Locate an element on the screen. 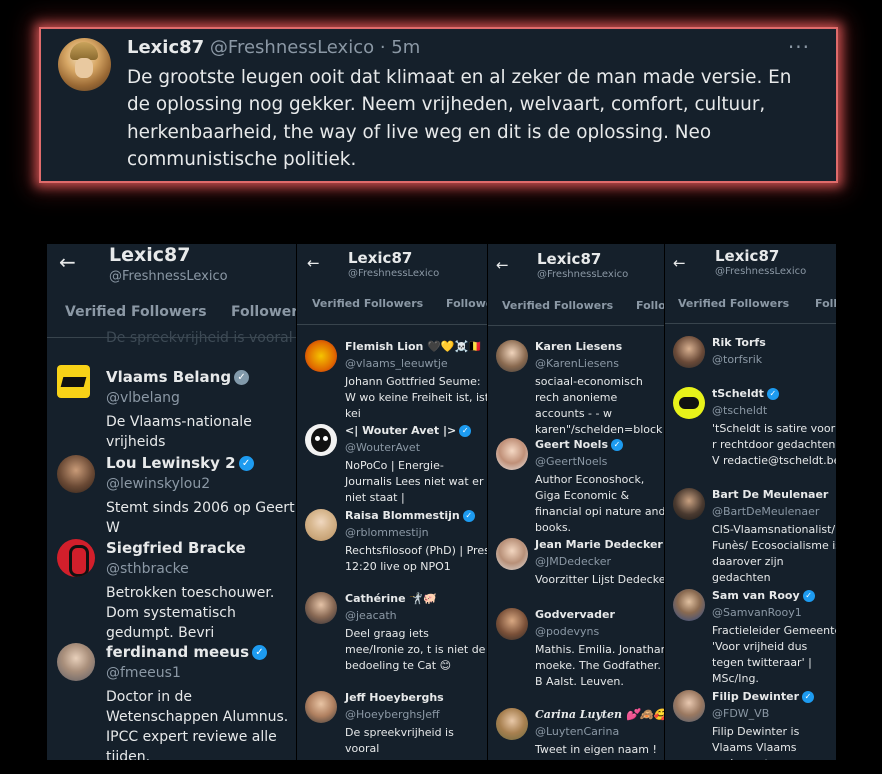 This screenshot has width=882, height=774. follower-name: Jeff Hoeyberghs is located at coordinates (394, 697).